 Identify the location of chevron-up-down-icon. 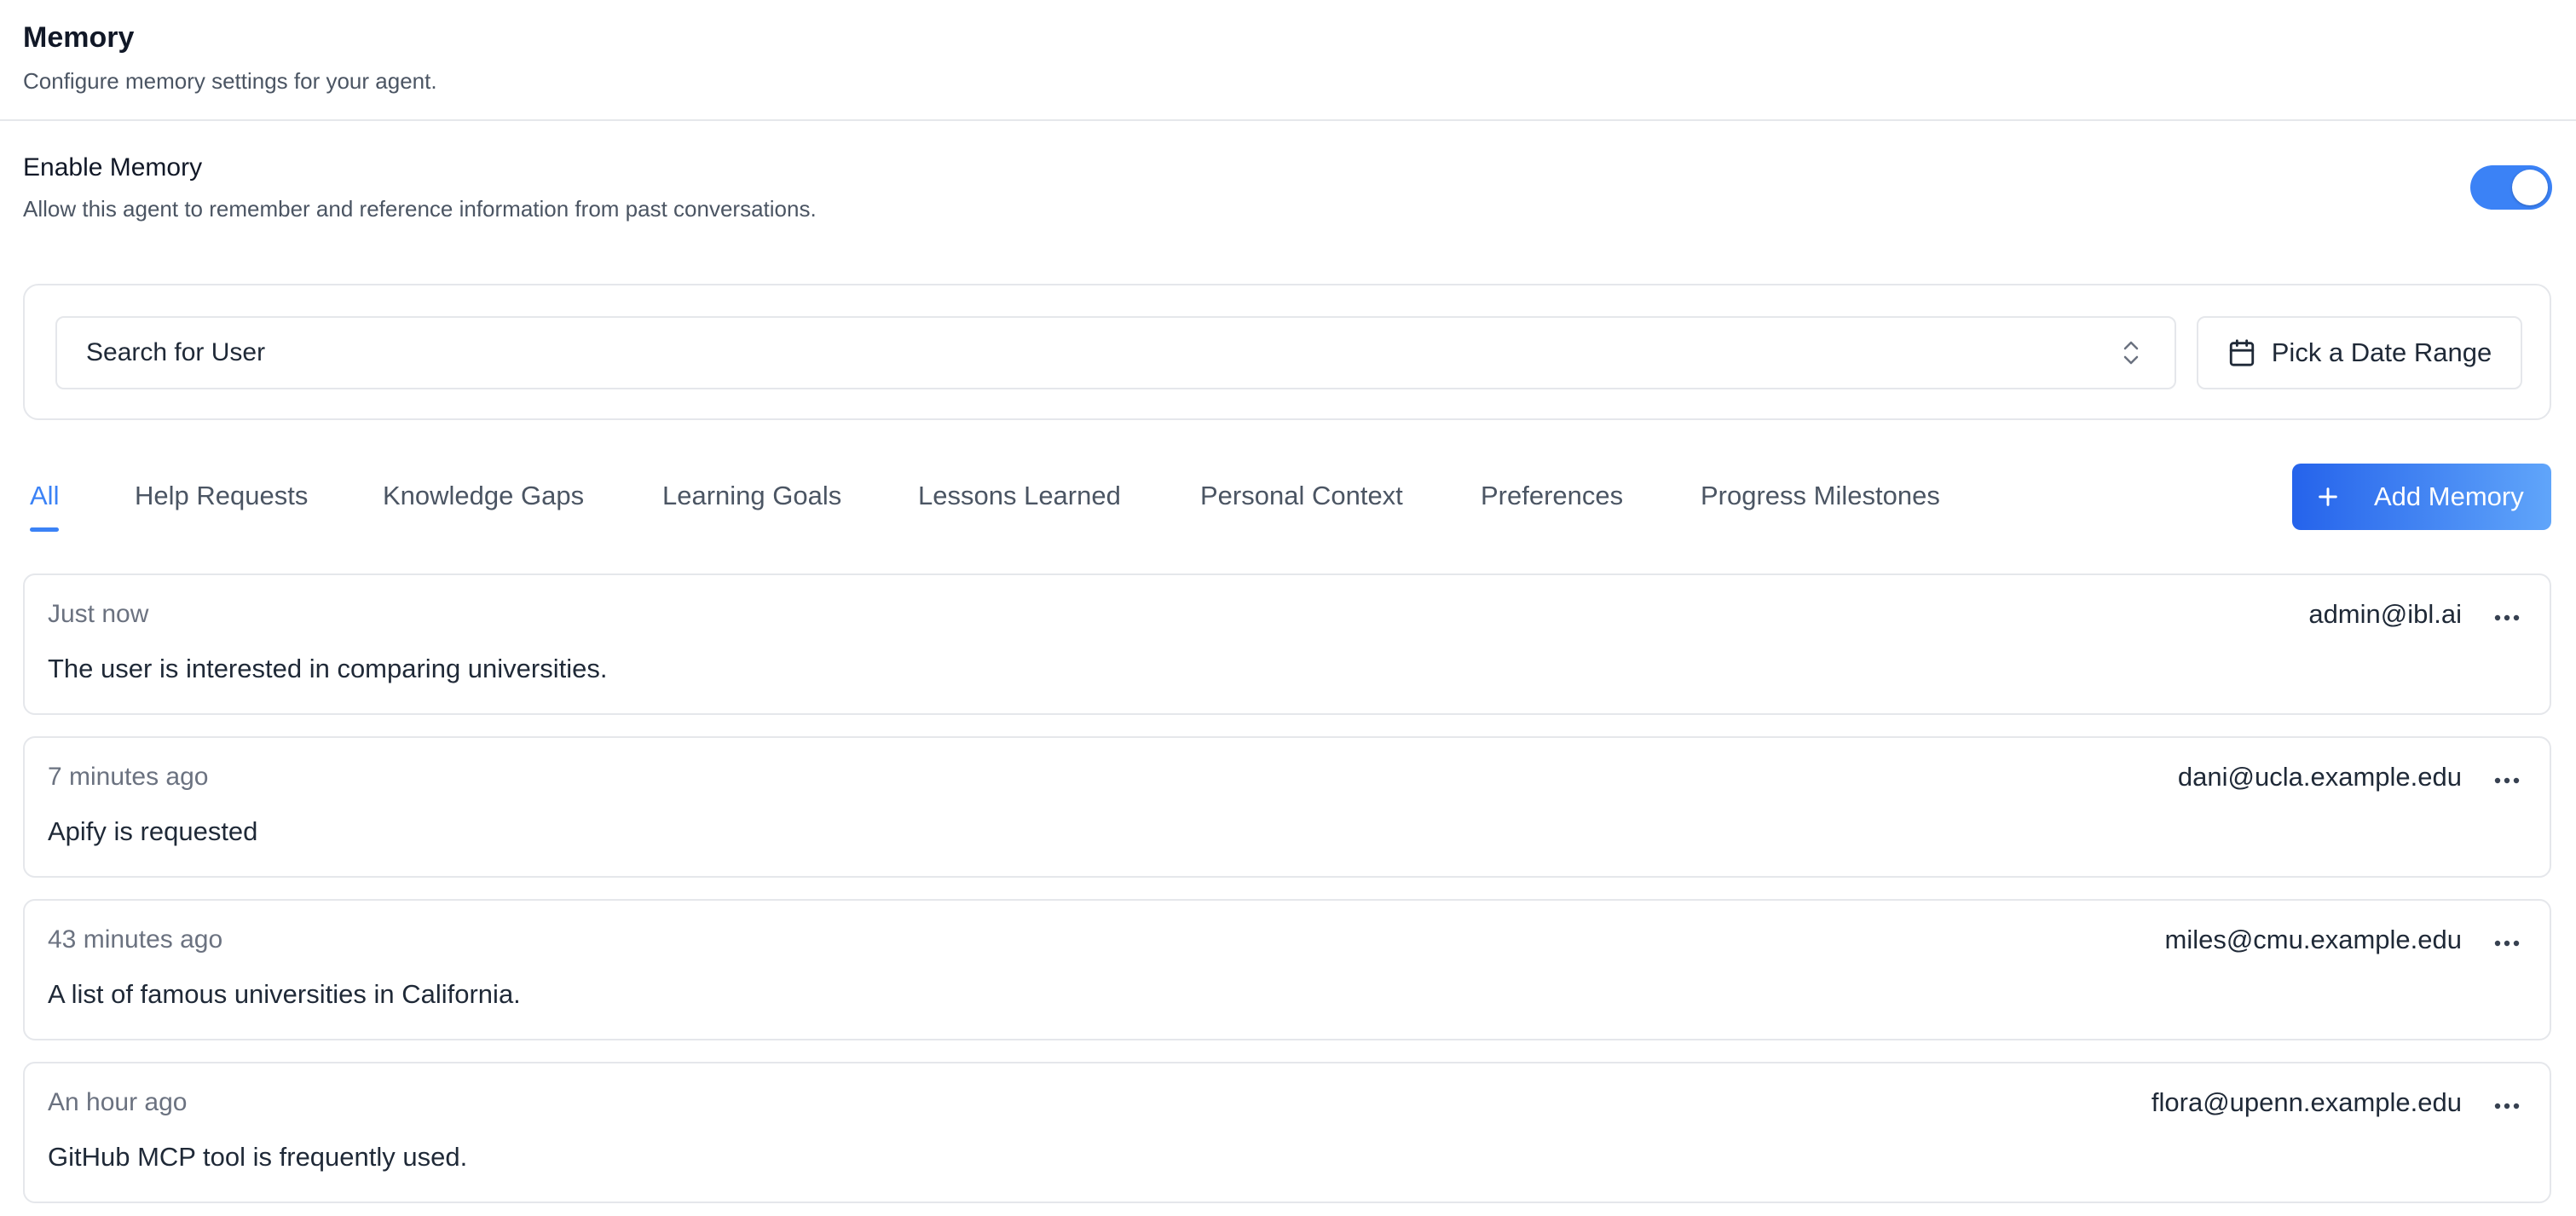
(2131, 353).